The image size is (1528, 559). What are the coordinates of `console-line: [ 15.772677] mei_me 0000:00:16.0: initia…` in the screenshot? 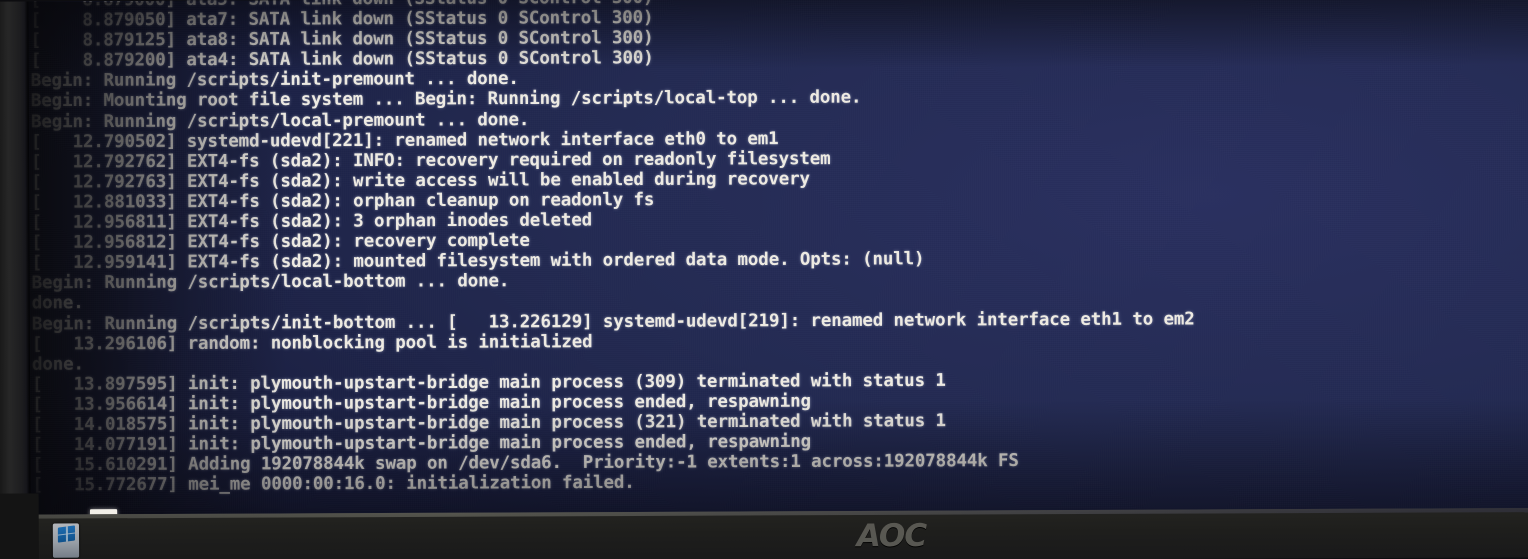 It's located at (333, 484).